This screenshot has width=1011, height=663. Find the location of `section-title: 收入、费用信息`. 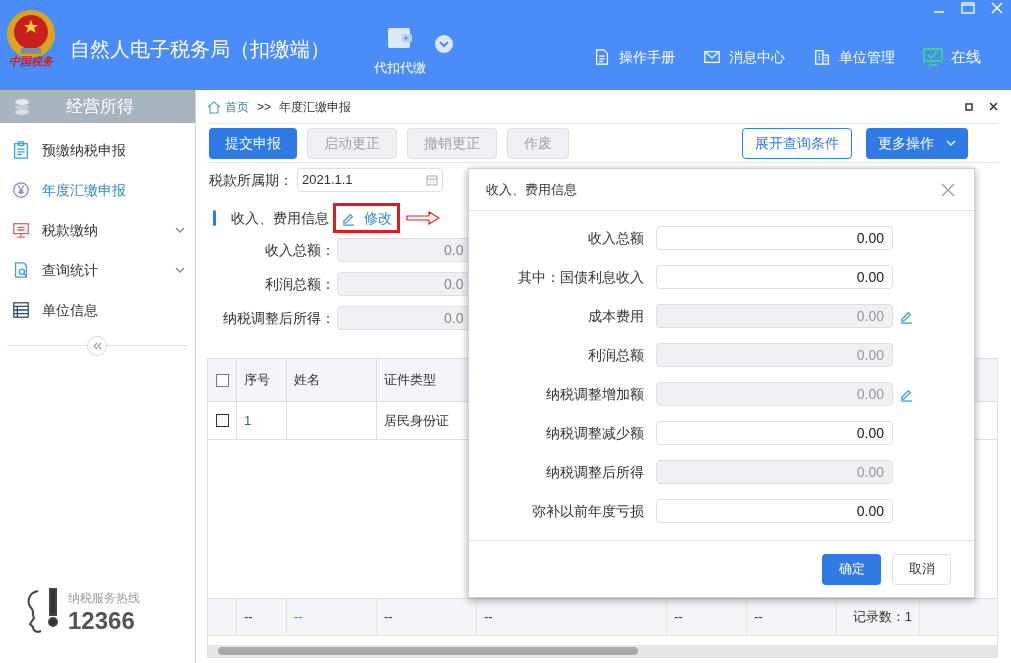

section-title: 收入、费用信息 is located at coordinates (280, 218).